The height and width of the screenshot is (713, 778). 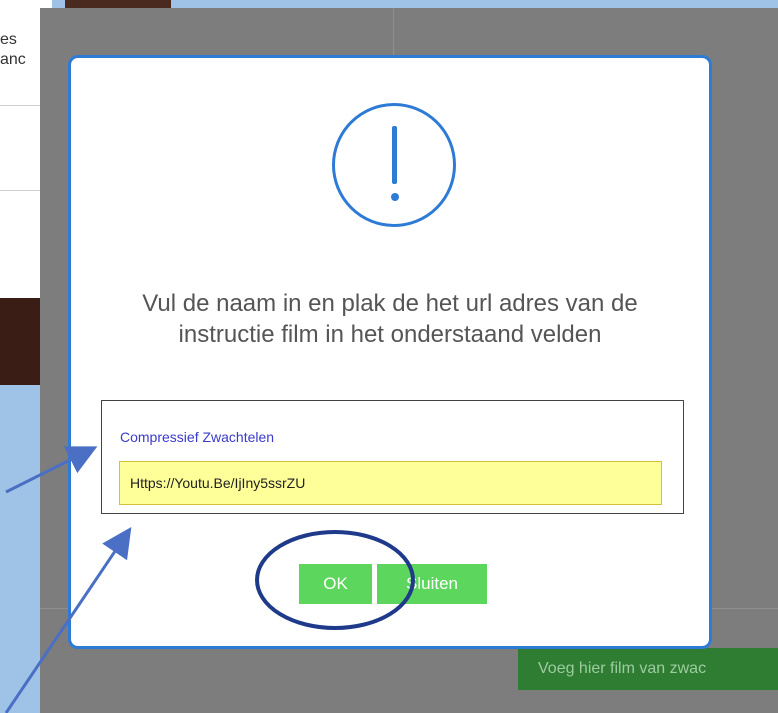 What do you see at coordinates (394, 155) in the screenshot?
I see `exclamation-bar` at bounding box center [394, 155].